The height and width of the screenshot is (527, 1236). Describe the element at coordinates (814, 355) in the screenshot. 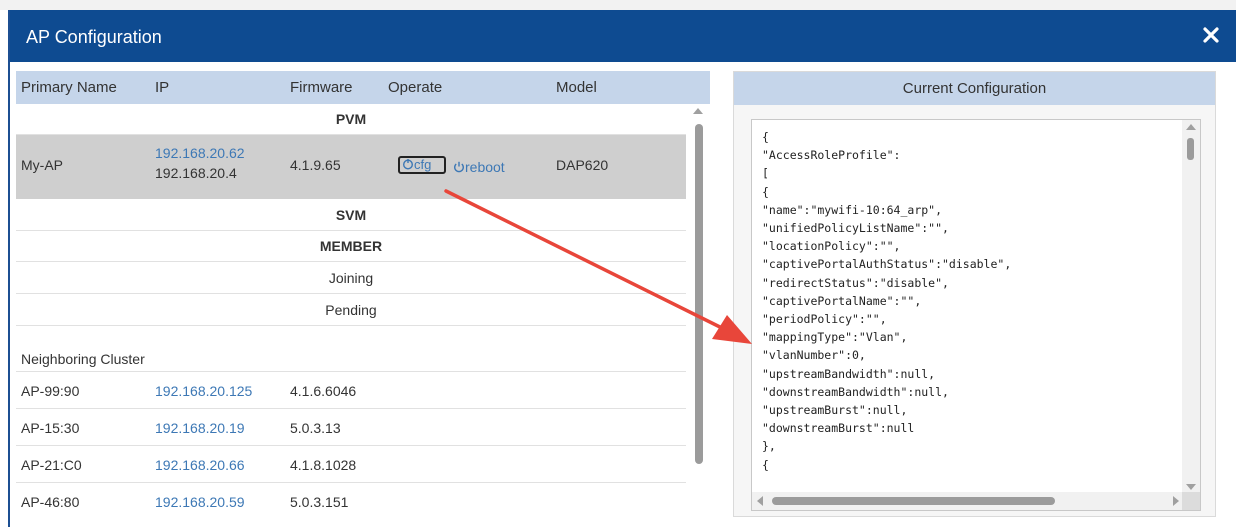

I see `config-line: "vlanNumber":0,` at that location.